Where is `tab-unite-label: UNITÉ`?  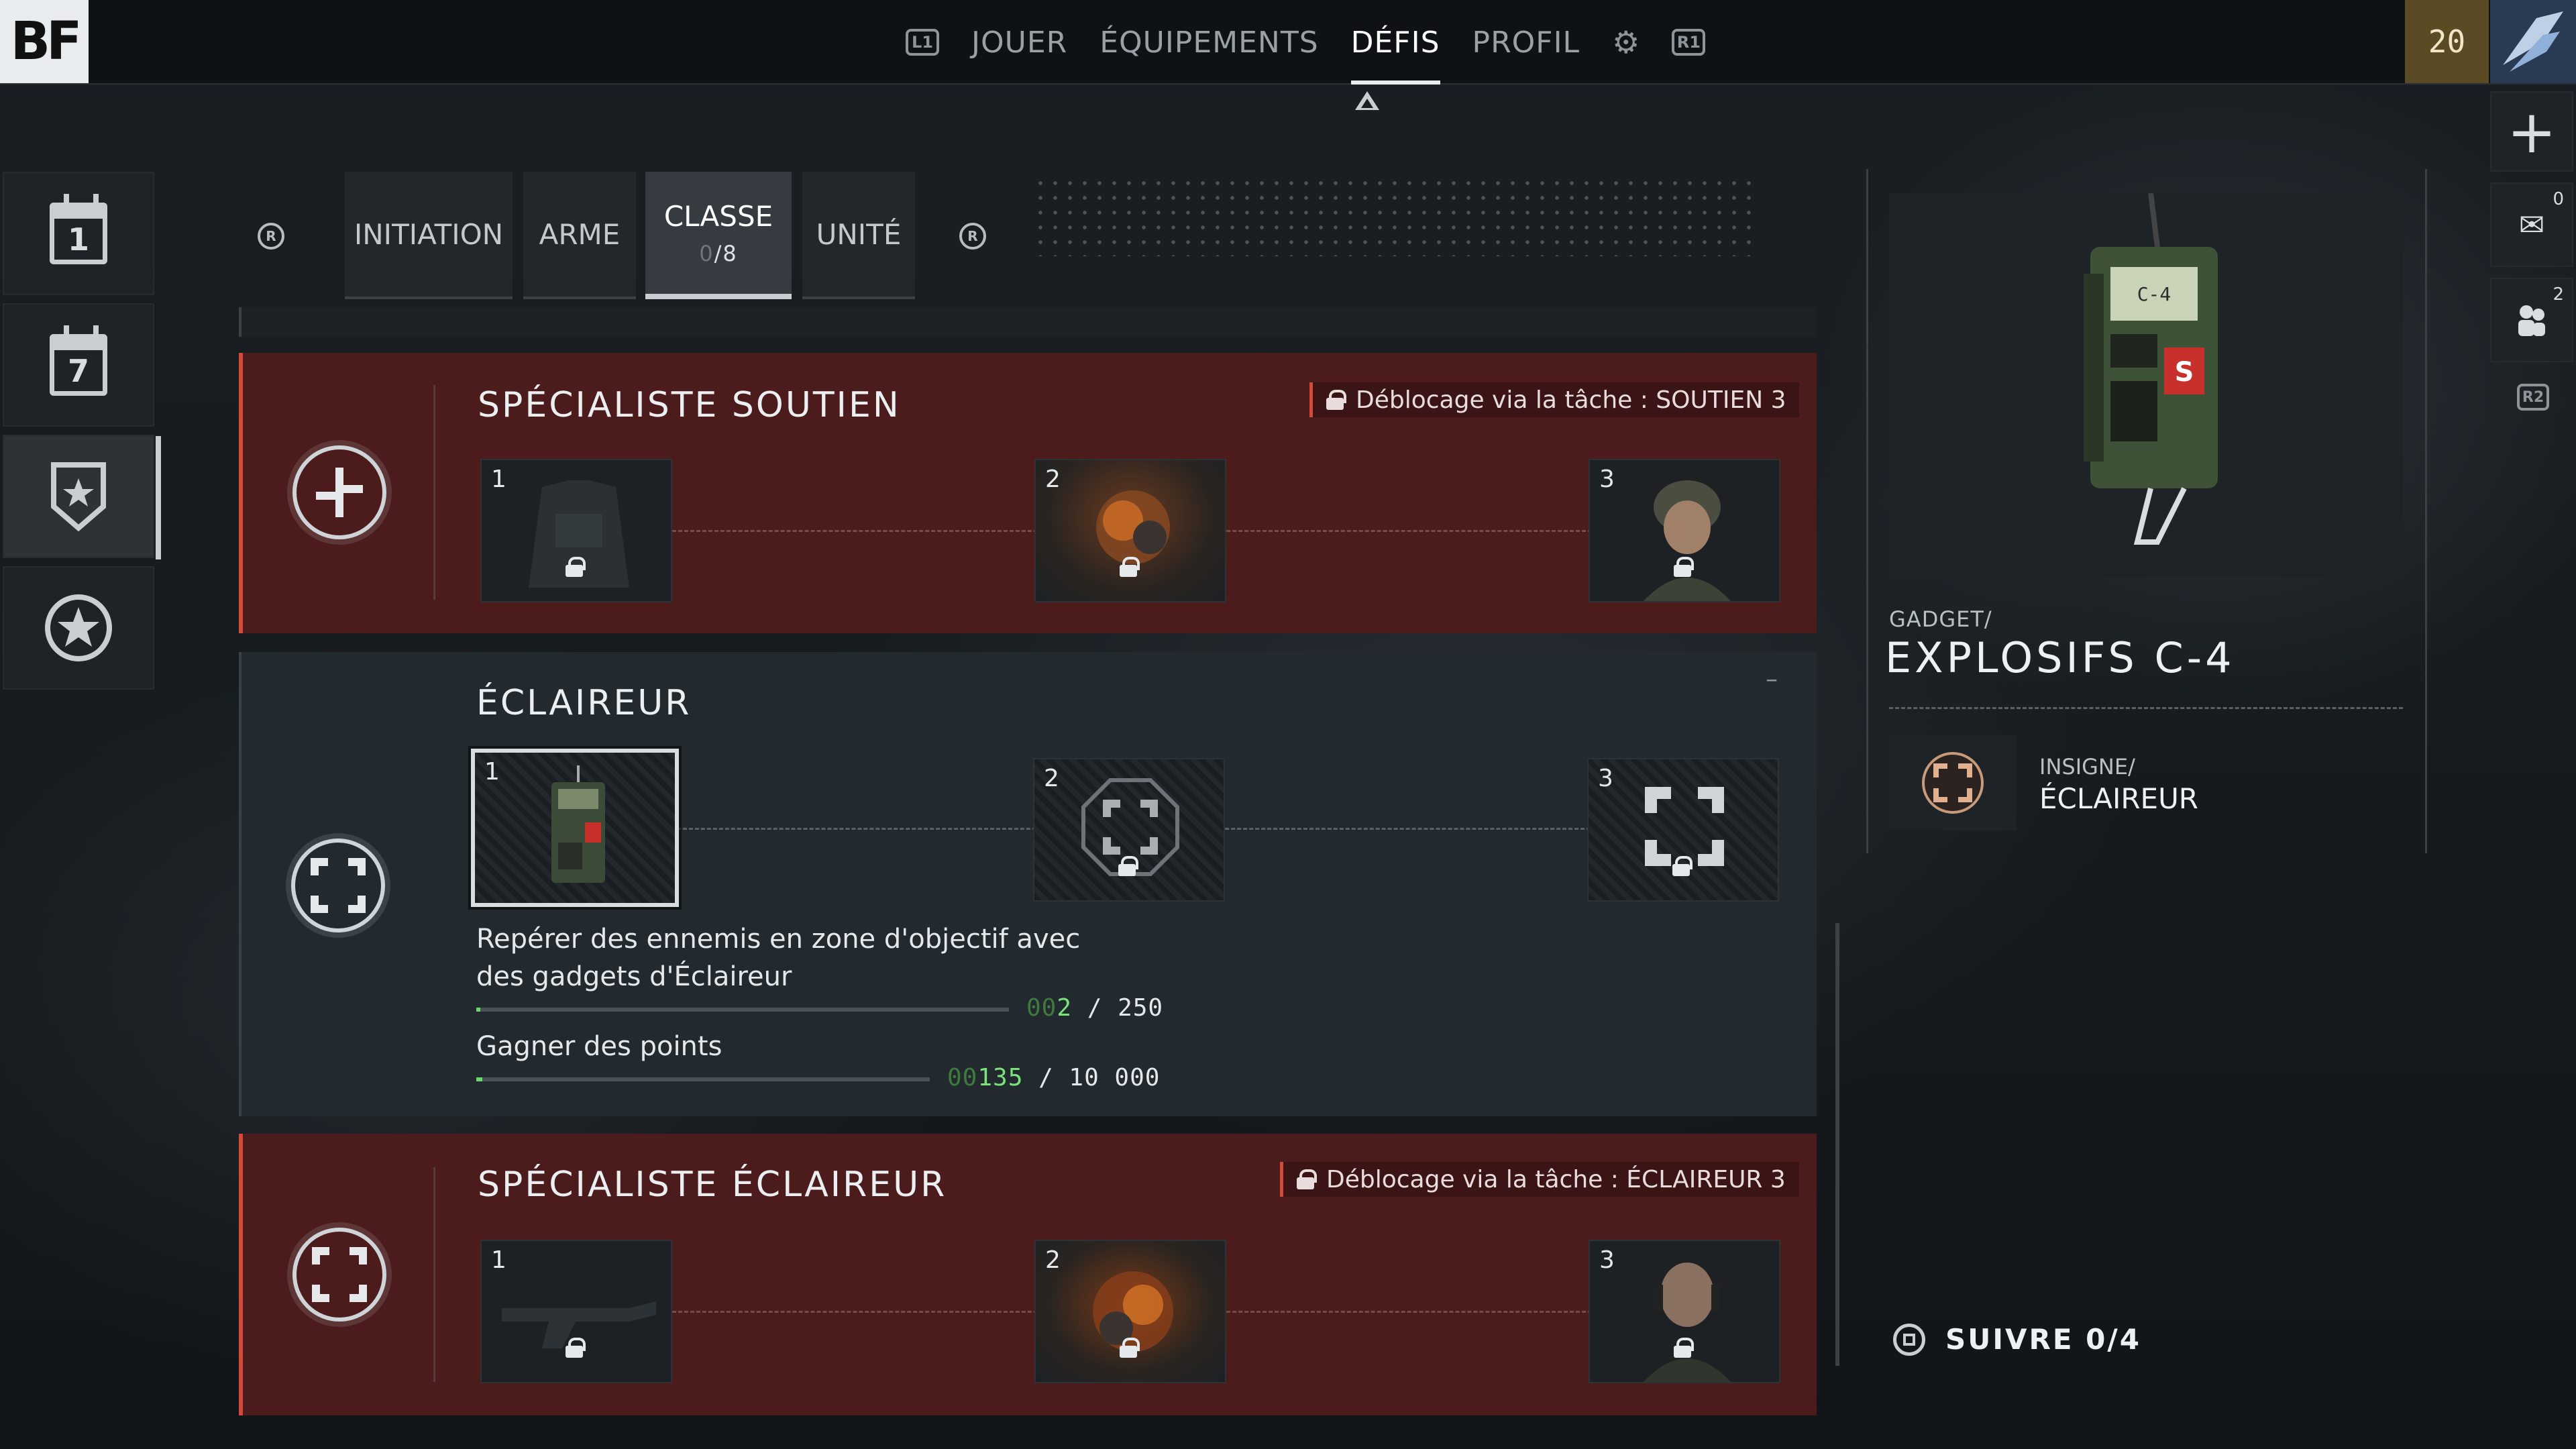
tab-unite-label: UNITÉ is located at coordinates (859, 234).